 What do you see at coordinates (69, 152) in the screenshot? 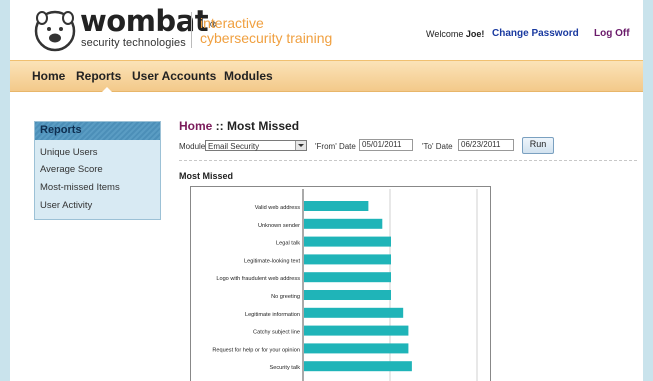
I see `sidebar-item-unique-users: Unique Users` at bounding box center [69, 152].